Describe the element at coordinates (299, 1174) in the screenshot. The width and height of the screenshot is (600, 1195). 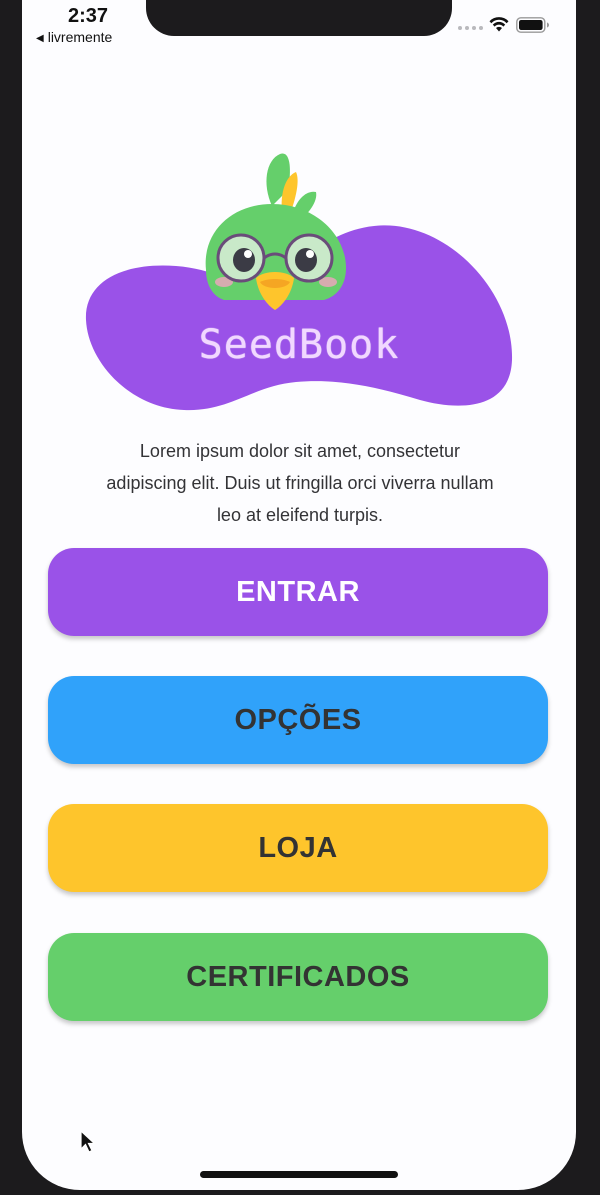
I see `home-indicator` at that location.